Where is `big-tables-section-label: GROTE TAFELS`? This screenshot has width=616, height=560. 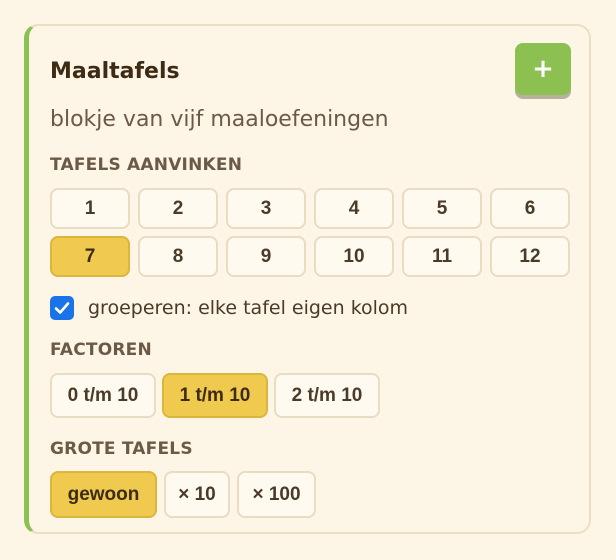 big-tables-section-label: GROTE TAFELS is located at coordinates (121, 449).